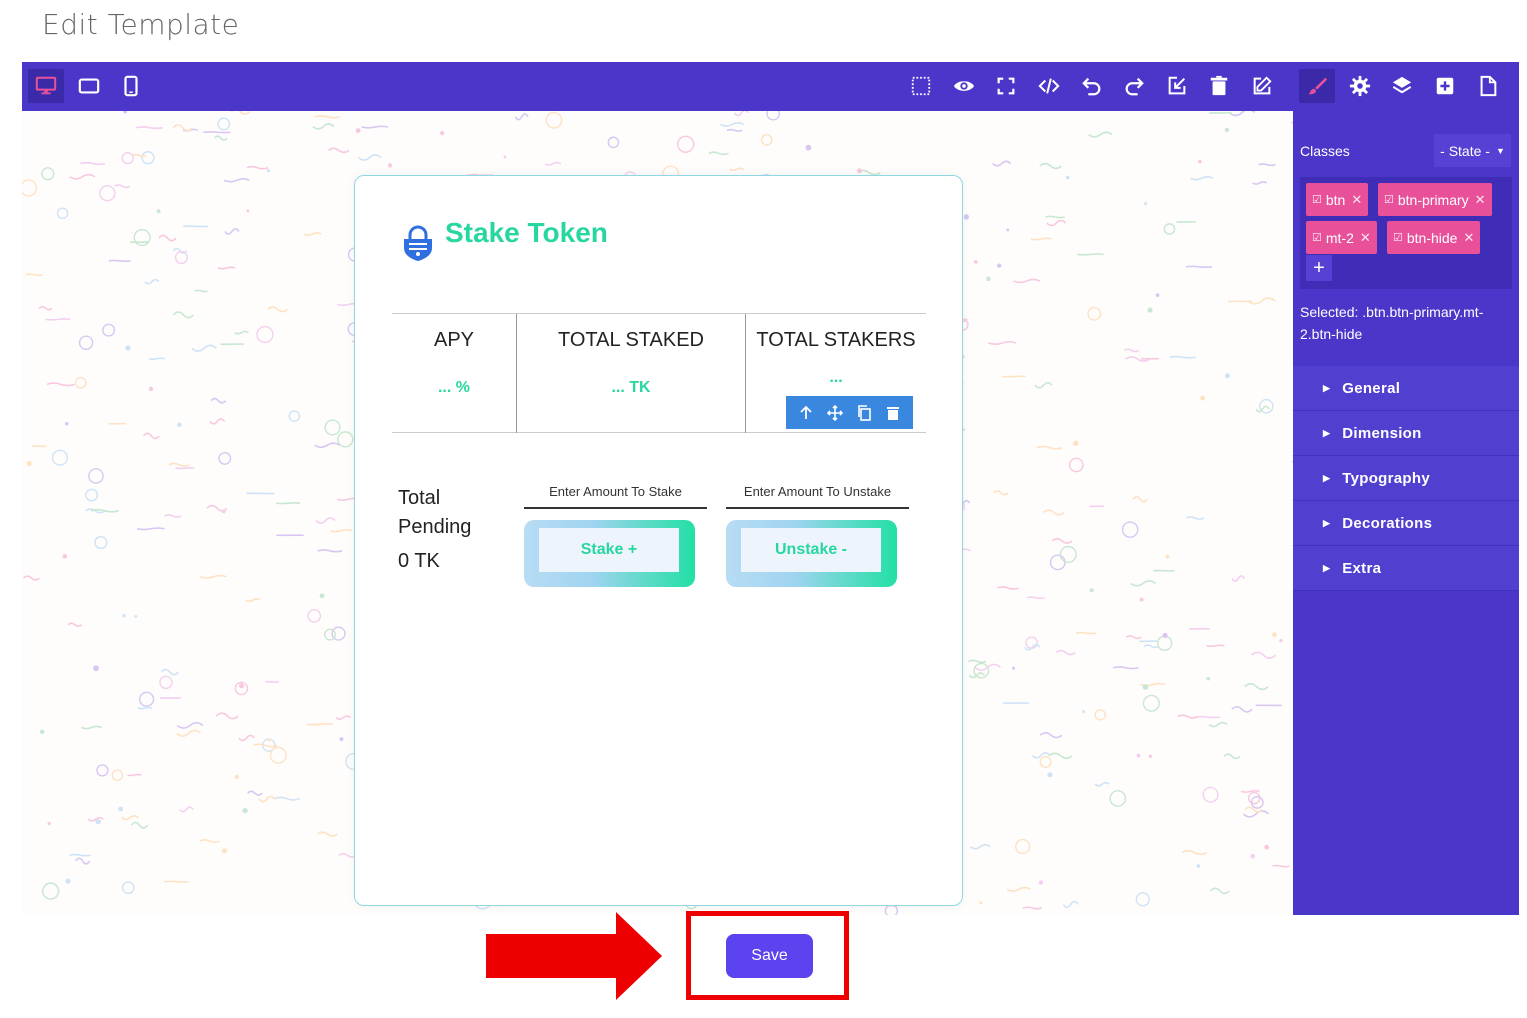 The width and height of the screenshot is (1527, 1018). What do you see at coordinates (1327, 387) in the screenshot?
I see `caret-right-icon: ▶` at bounding box center [1327, 387].